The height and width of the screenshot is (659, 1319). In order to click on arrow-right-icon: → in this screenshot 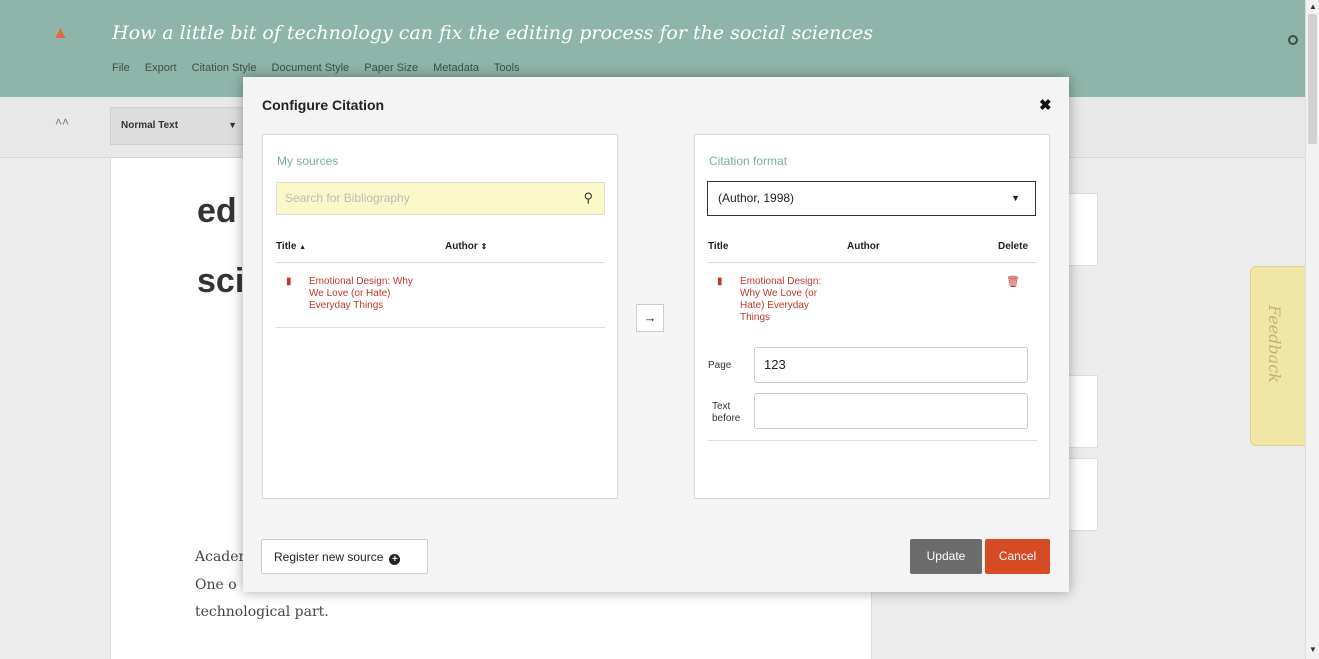, I will do `click(650, 317)`.